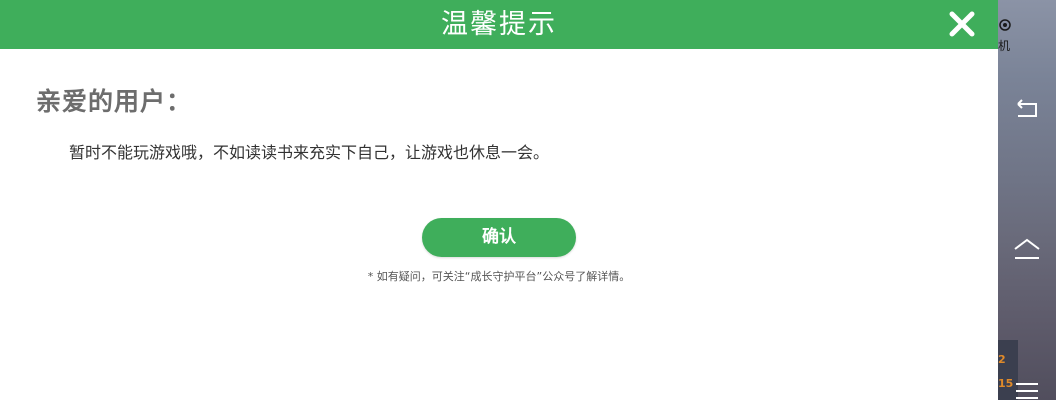  Describe the element at coordinates (1002, 359) in the screenshot. I see `side-number-1: 2` at that location.